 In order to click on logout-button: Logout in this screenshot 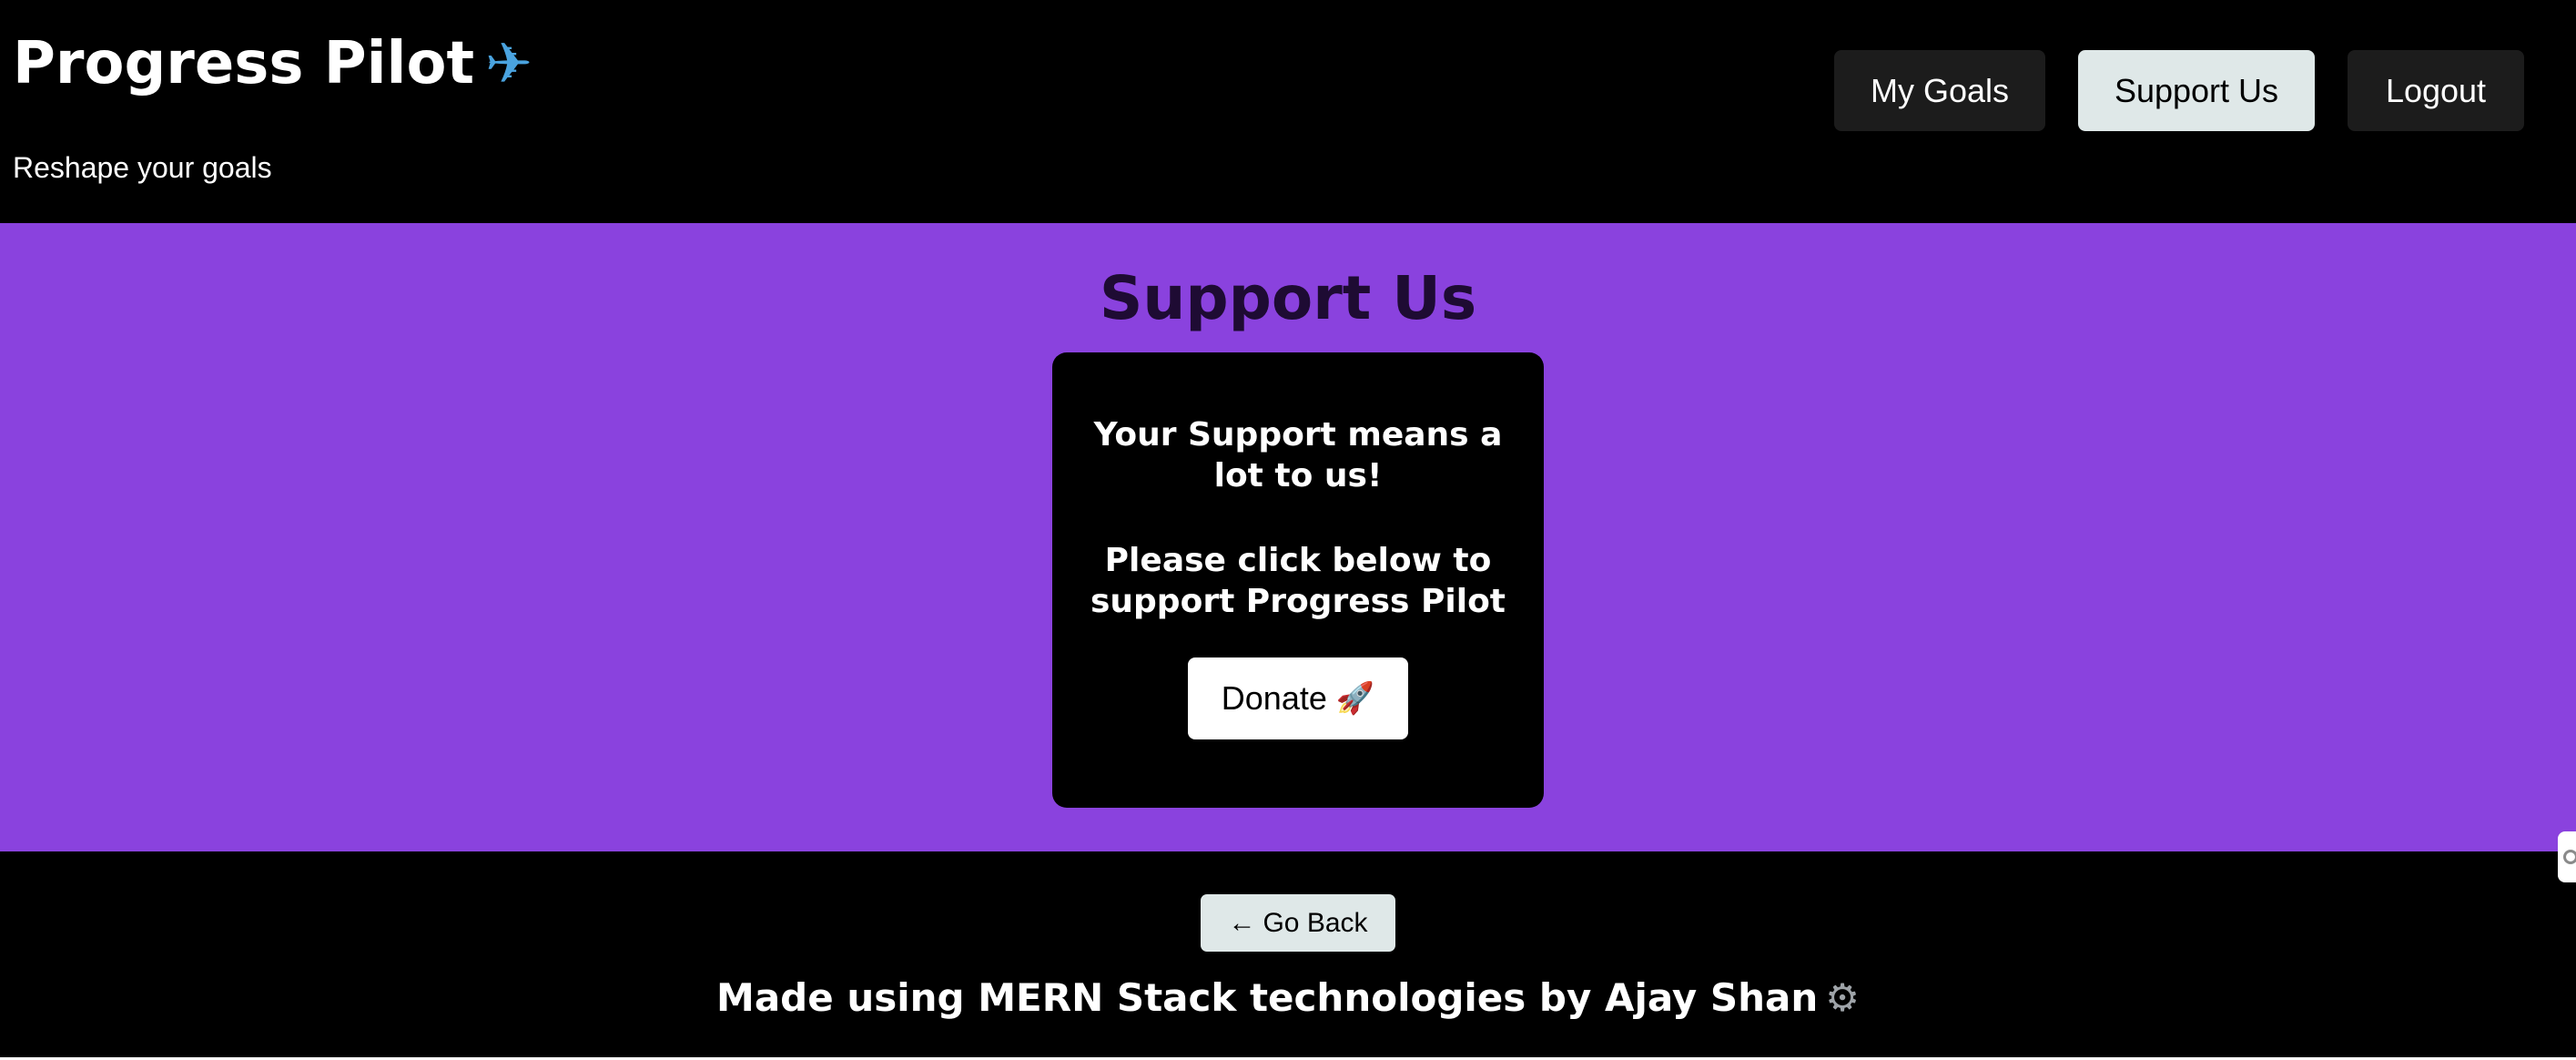, I will do `click(2436, 90)`.